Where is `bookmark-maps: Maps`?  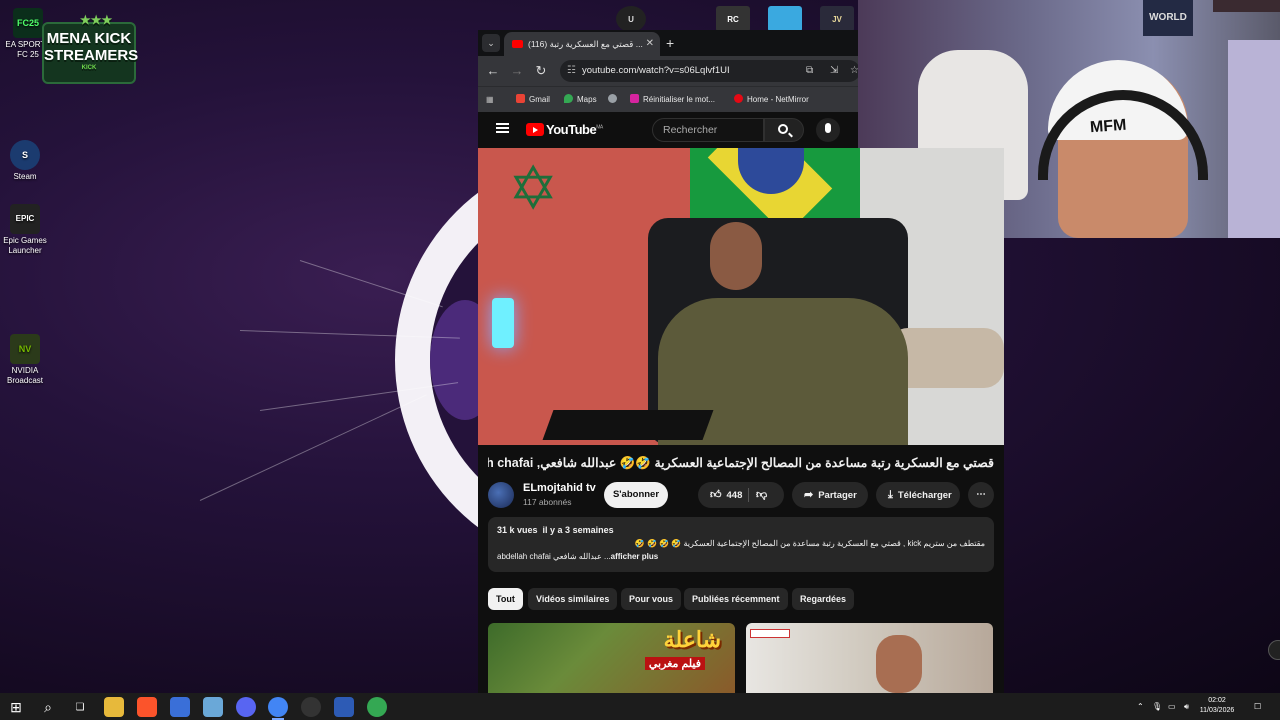
bookmark-maps: Maps is located at coordinates (580, 99).